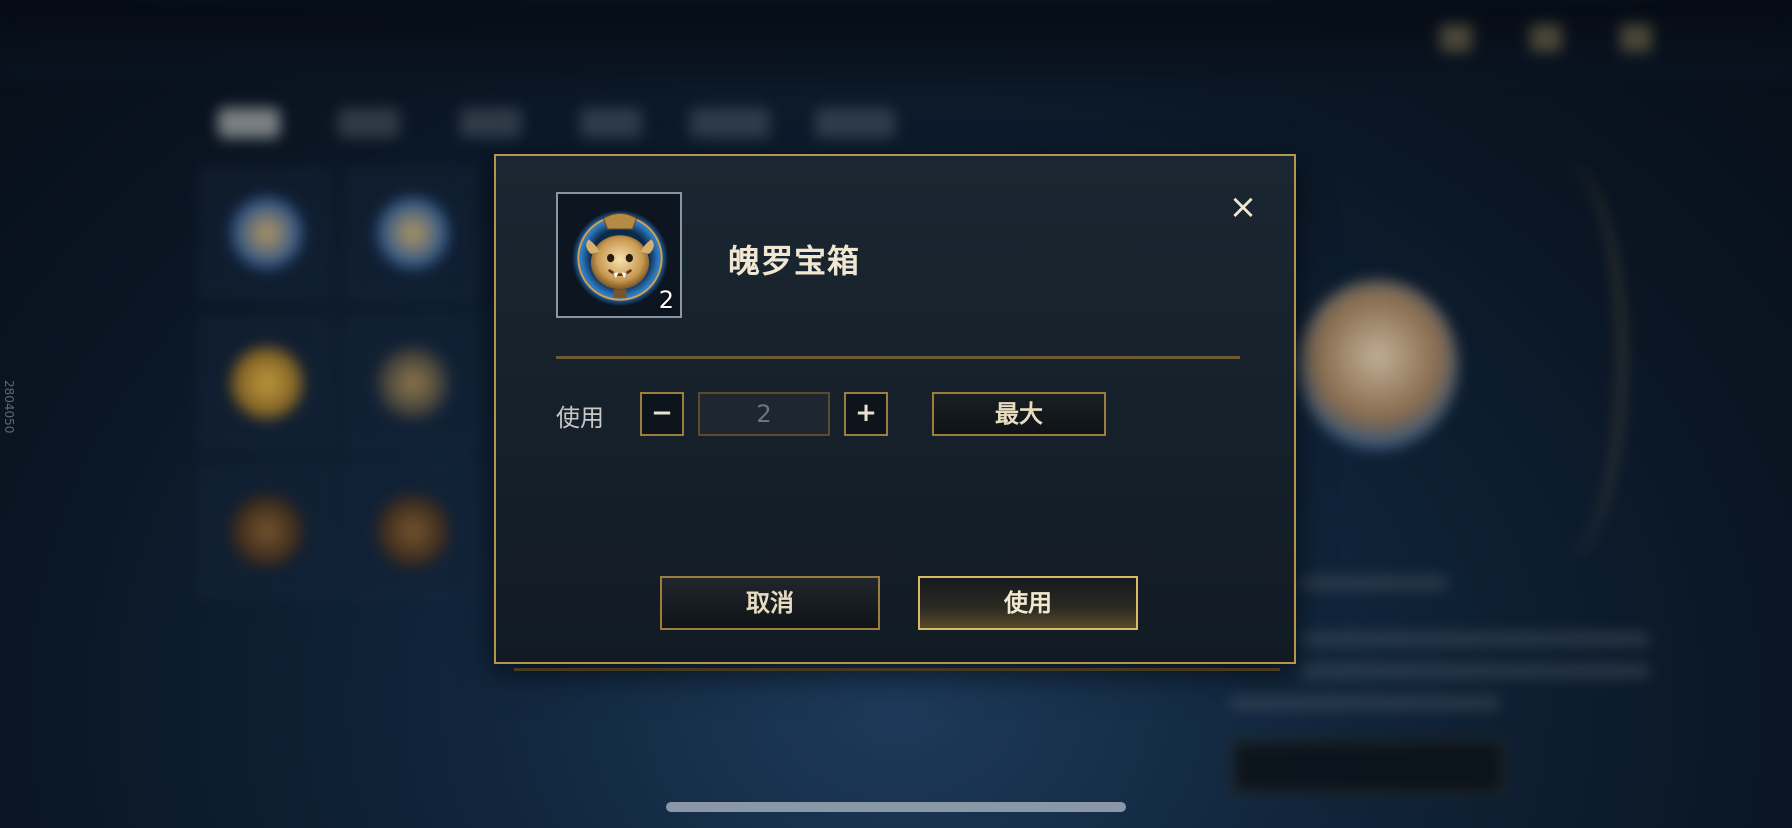 The image size is (1792, 828). I want to click on dialog-divider, so click(898, 357).